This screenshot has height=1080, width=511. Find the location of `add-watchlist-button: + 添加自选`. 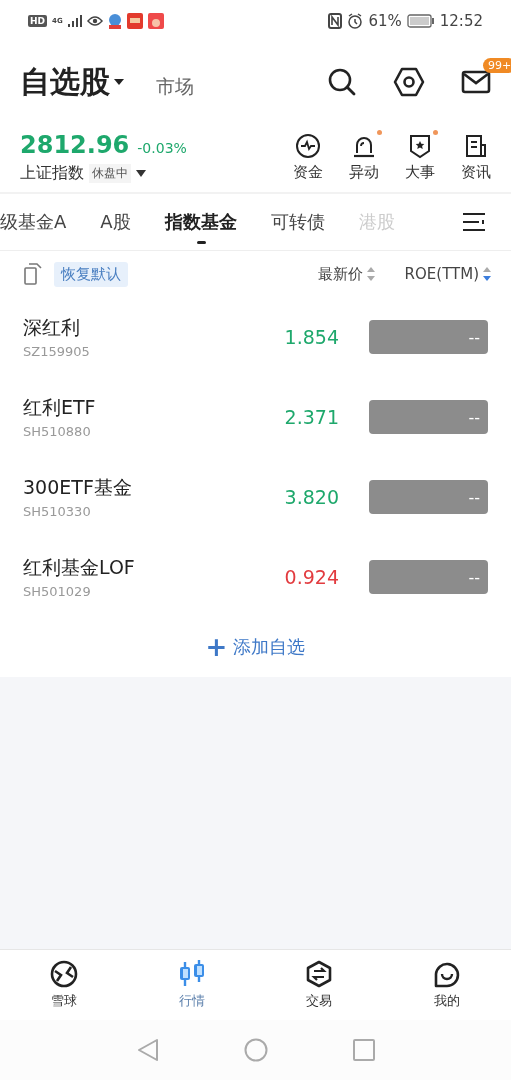

add-watchlist-button: + 添加自选 is located at coordinates (255, 647).